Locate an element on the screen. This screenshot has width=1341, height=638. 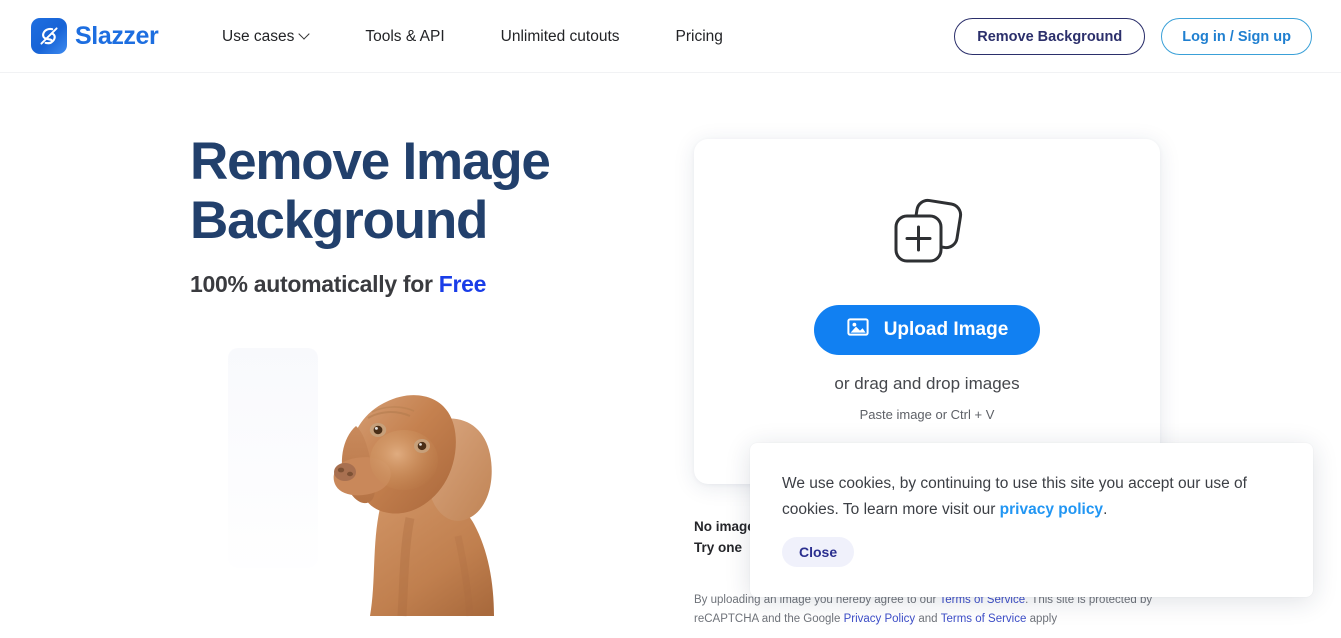
nav-label: Unlimited cutouts is located at coordinates (560, 36).